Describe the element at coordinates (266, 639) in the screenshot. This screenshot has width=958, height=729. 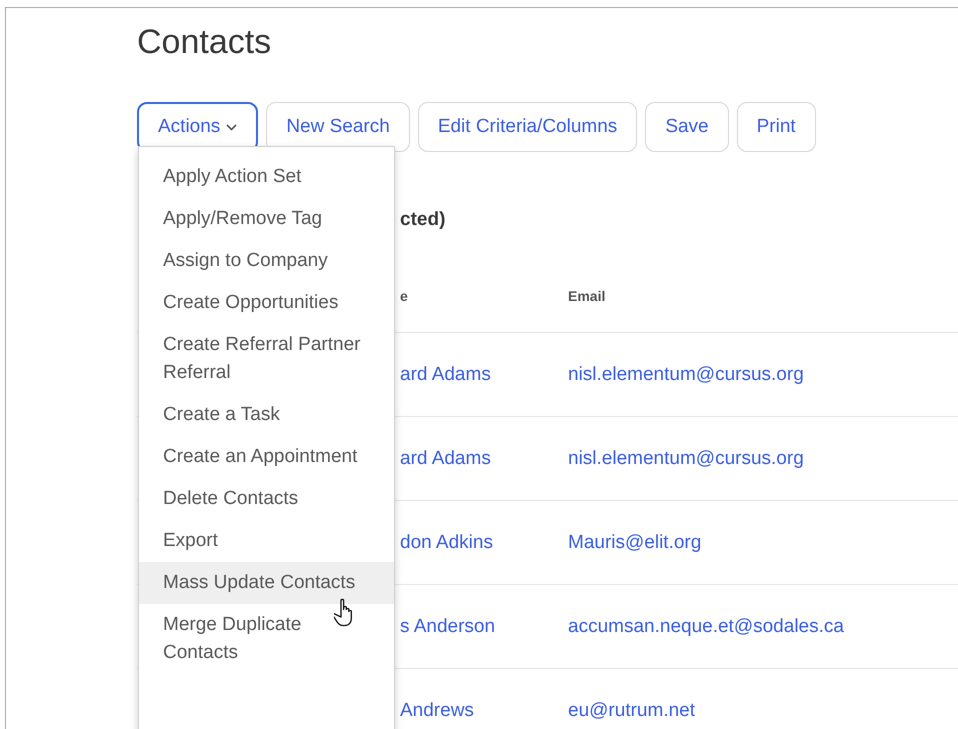
I see `menu-item: Merge Duplicate Contacts` at that location.